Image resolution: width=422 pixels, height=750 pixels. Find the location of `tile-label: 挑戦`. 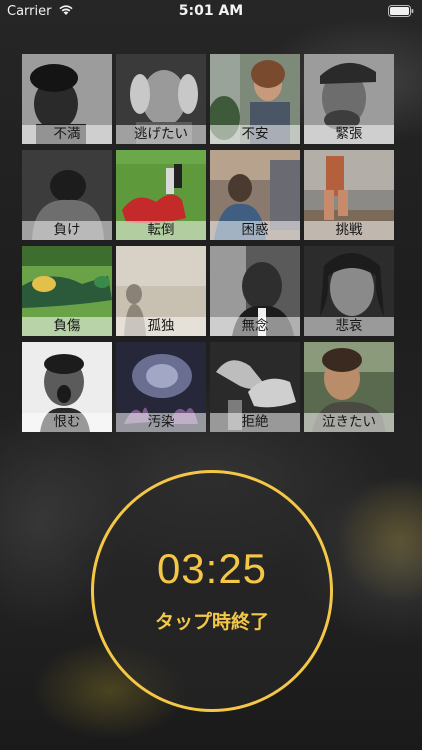

tile-label: 挑戦 is located at coordinates (349, 230).